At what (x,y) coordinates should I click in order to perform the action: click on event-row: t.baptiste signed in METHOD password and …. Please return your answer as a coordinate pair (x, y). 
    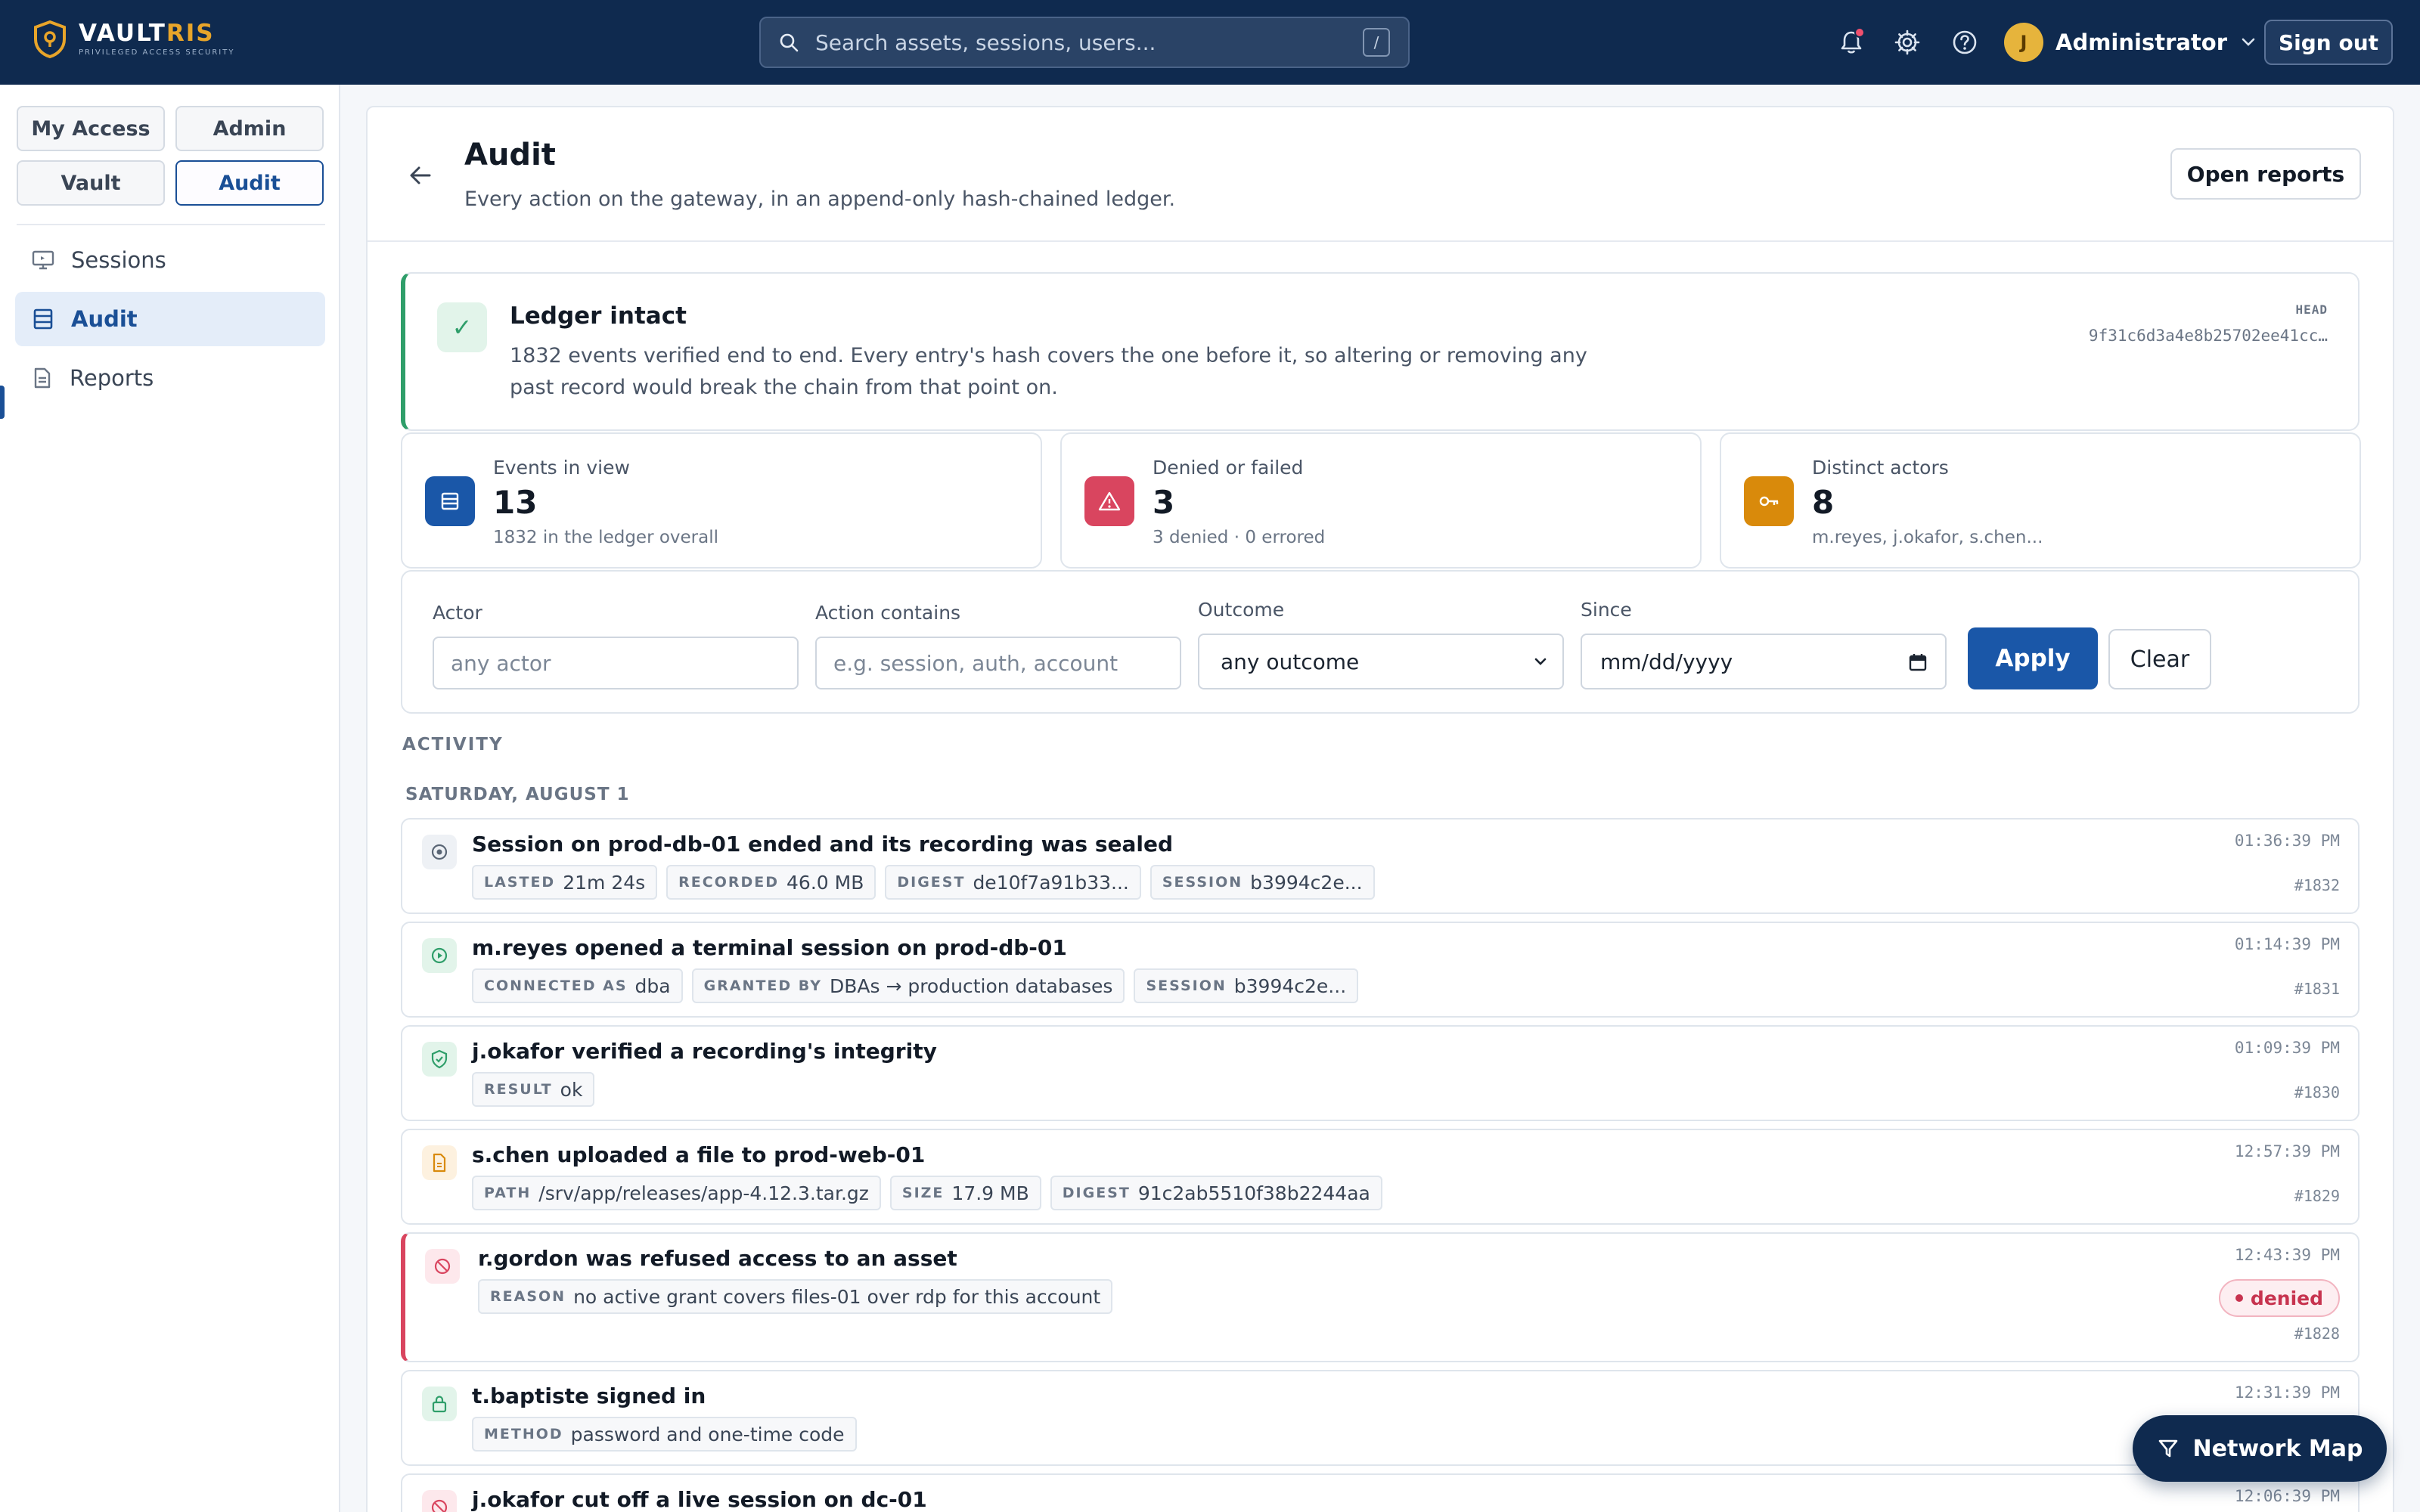
    Looking at the image, I should click on (1380, 1418).